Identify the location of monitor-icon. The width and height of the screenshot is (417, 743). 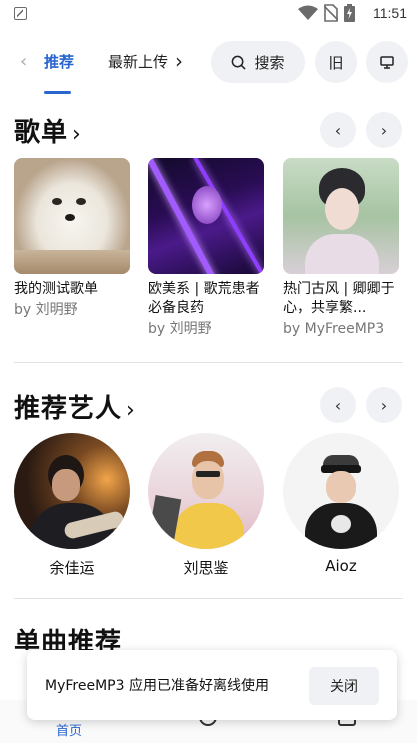
(387, 62).